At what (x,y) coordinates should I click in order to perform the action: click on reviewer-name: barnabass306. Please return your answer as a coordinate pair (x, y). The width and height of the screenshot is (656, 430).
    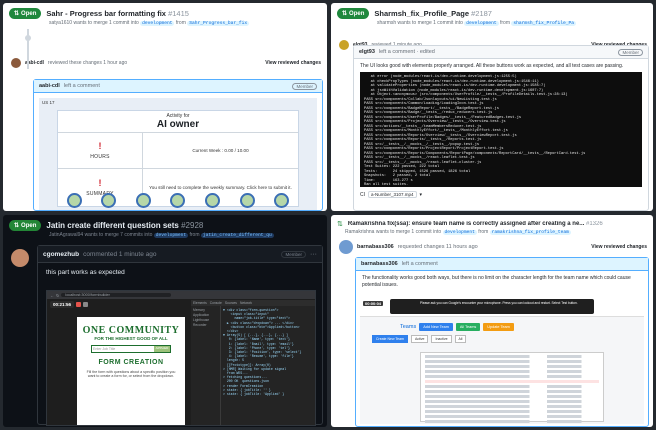
    Looking at the image, I should click on (375, 247).